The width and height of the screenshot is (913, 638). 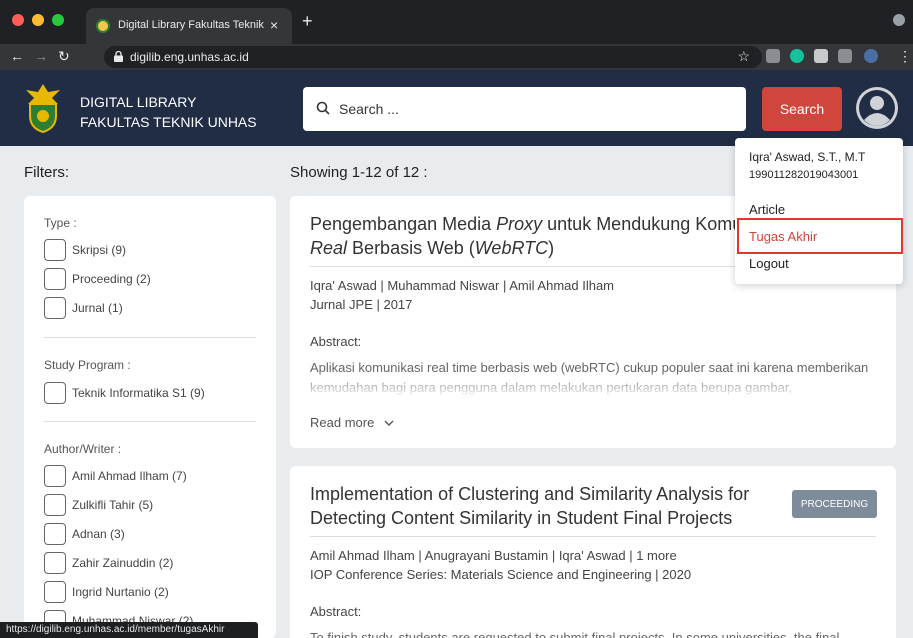 What do you see at coordinates (192, 25) in the screenshot?
I see `tab-title: Digital Library Fakultas Teknik Unhas` at bounding box center [192, 25].